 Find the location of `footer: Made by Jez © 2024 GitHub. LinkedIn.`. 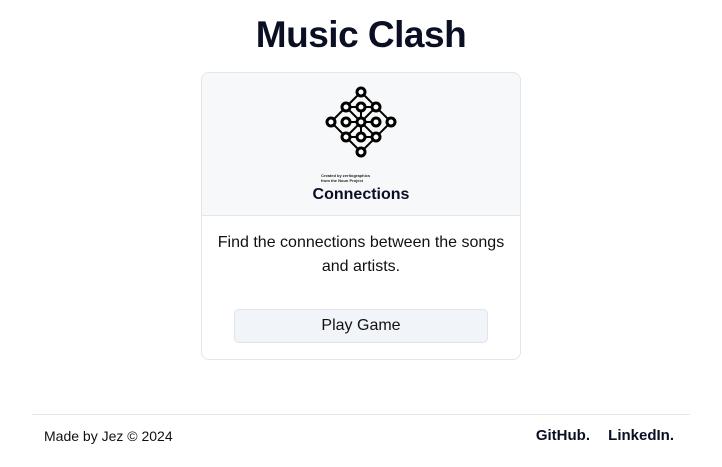

footer: Made by Jez © 2024 GitHub. LinkedIn. is located at coordinates (361, 437).